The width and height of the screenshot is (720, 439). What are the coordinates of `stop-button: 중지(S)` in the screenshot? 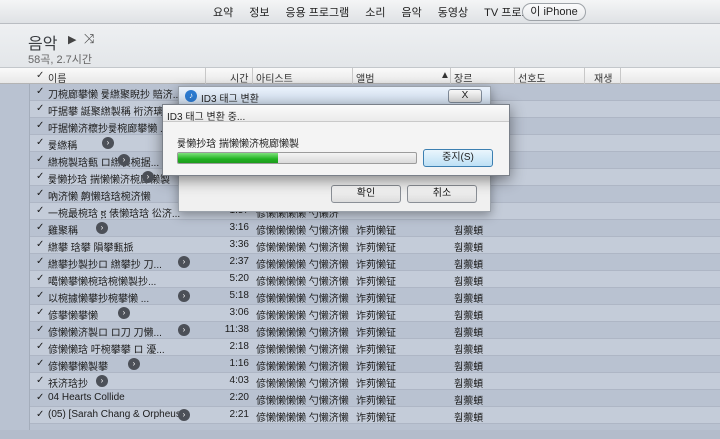 It's located at (458, 158).